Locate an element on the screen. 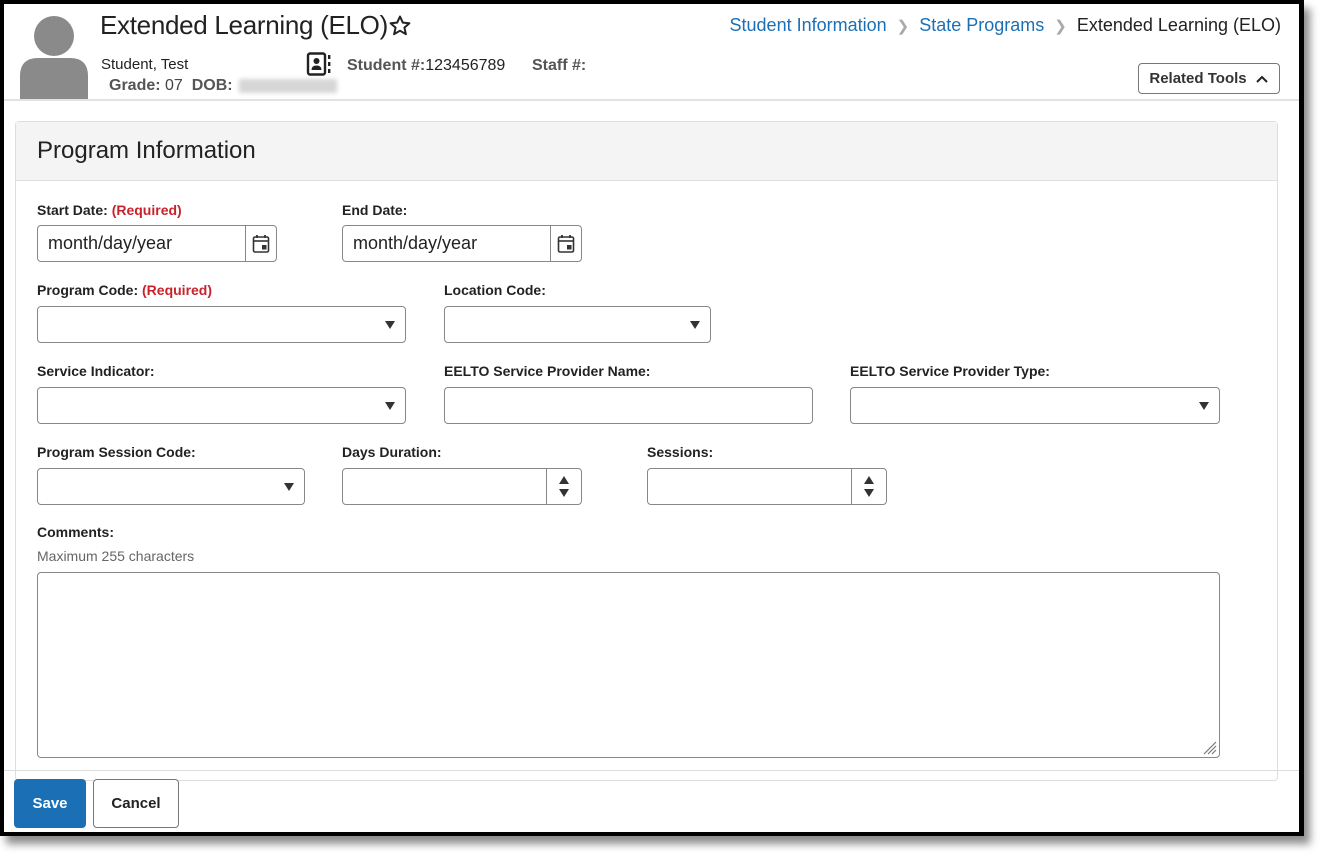  days-duration-input is located at coordinates (462, 486).